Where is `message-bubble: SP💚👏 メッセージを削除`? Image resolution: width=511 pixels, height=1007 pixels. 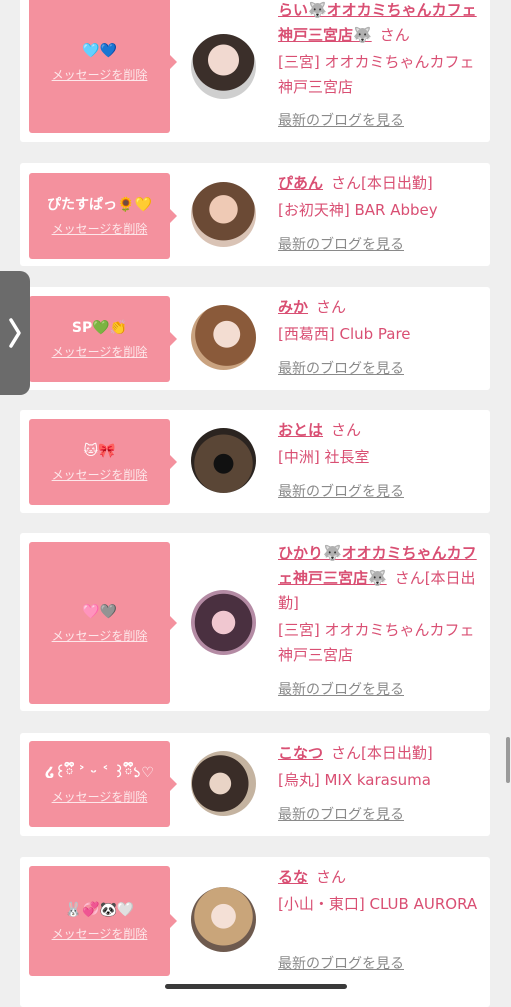
message-bubble: SP💚👏 メッセージを削除 is located at coordinates (103, 339).